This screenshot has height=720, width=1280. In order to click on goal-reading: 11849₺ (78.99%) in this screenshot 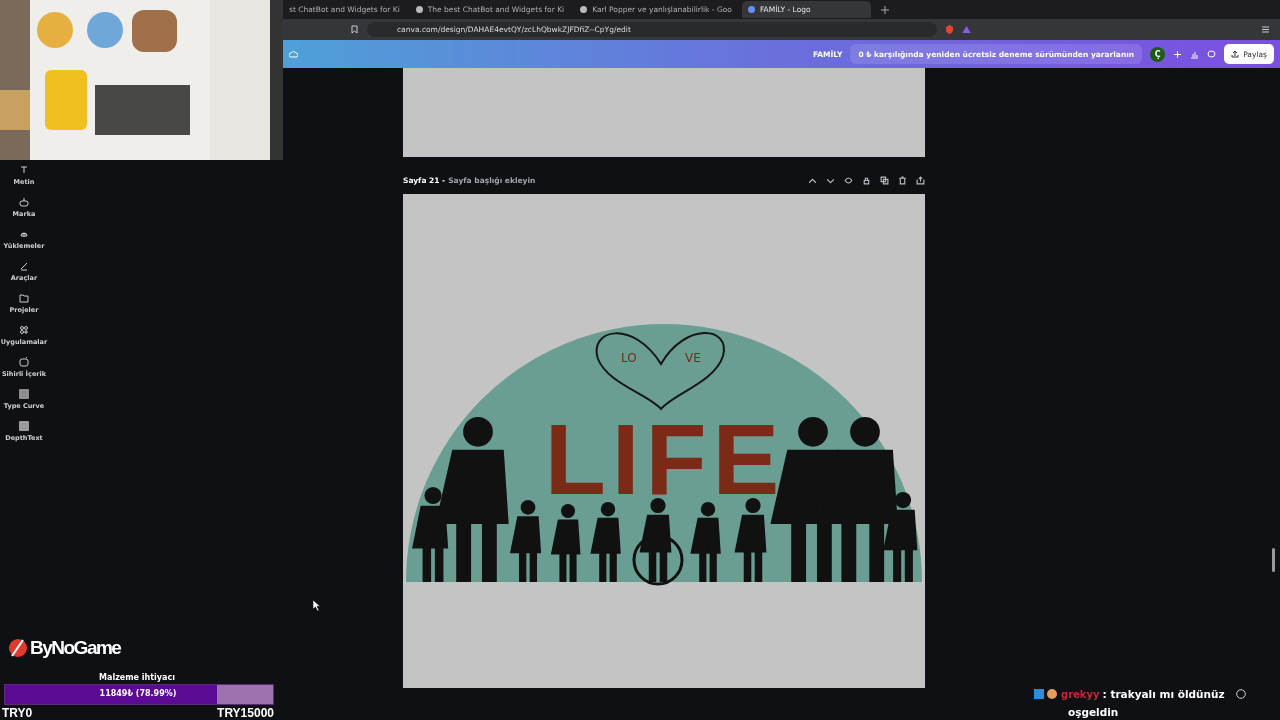, I will do `click(138, 693)`.